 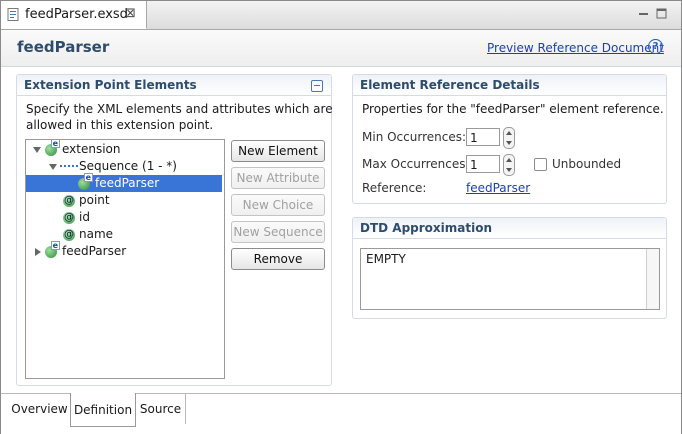 I want to click on editor-tab: feedParser.exsd ⊠, so click(x=74, y=15).